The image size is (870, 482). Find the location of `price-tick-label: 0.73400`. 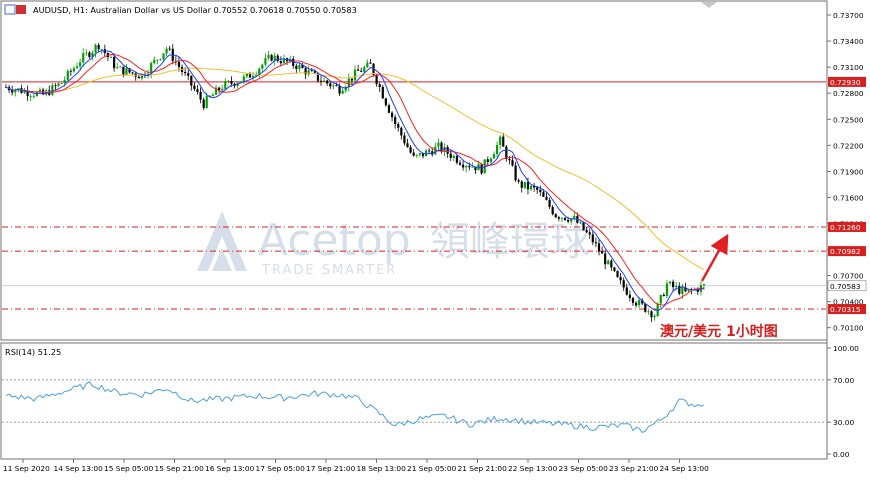

price-tick-label: 0.73400 is located at coordinates (848, 41).